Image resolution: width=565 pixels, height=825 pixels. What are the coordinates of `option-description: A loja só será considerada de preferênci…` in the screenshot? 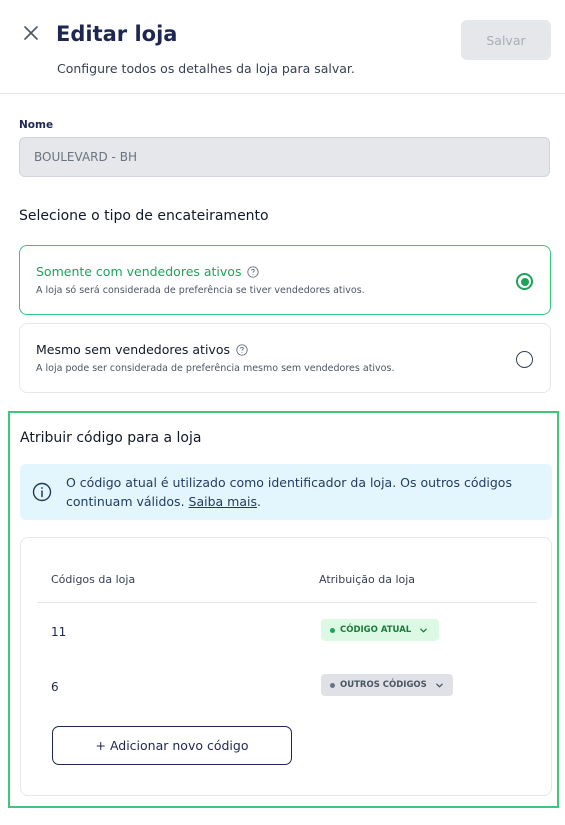 It's located at (200, 290).